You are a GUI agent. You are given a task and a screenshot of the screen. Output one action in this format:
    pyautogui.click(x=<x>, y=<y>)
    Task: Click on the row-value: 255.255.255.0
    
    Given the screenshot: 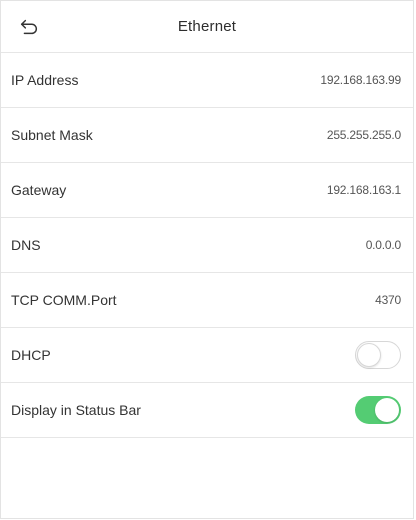 What is the action you would take?
    pyautogui.click(x=363, y=135)
    